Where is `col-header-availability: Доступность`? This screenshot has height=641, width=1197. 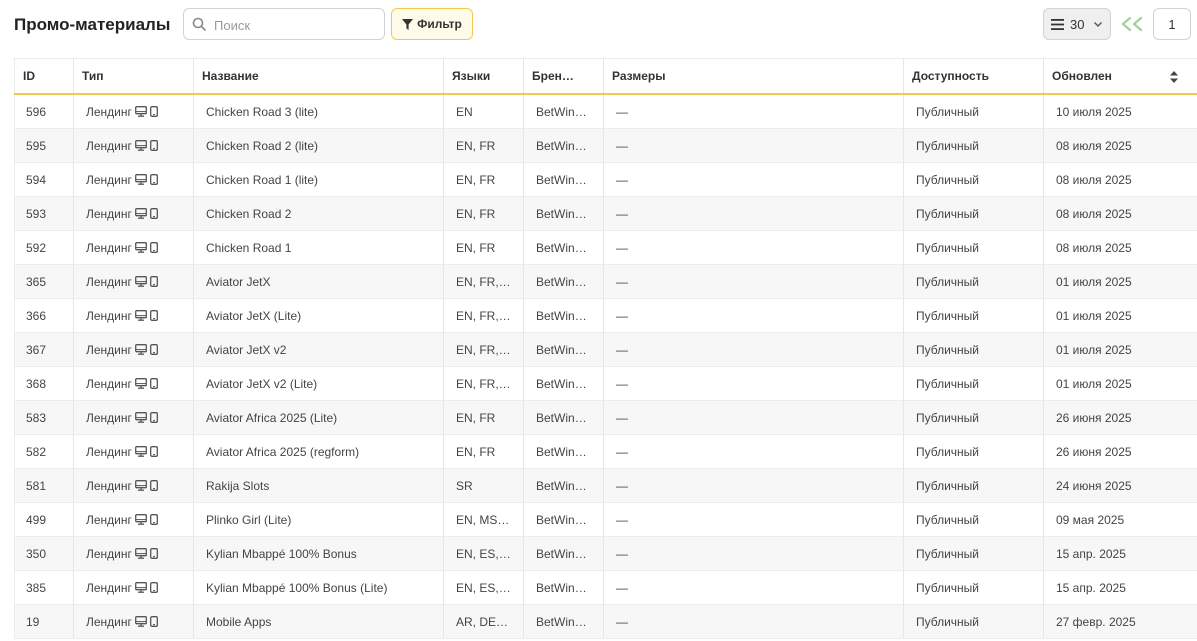 col-header-availability: Доступность is located at coordinates (973, 76).